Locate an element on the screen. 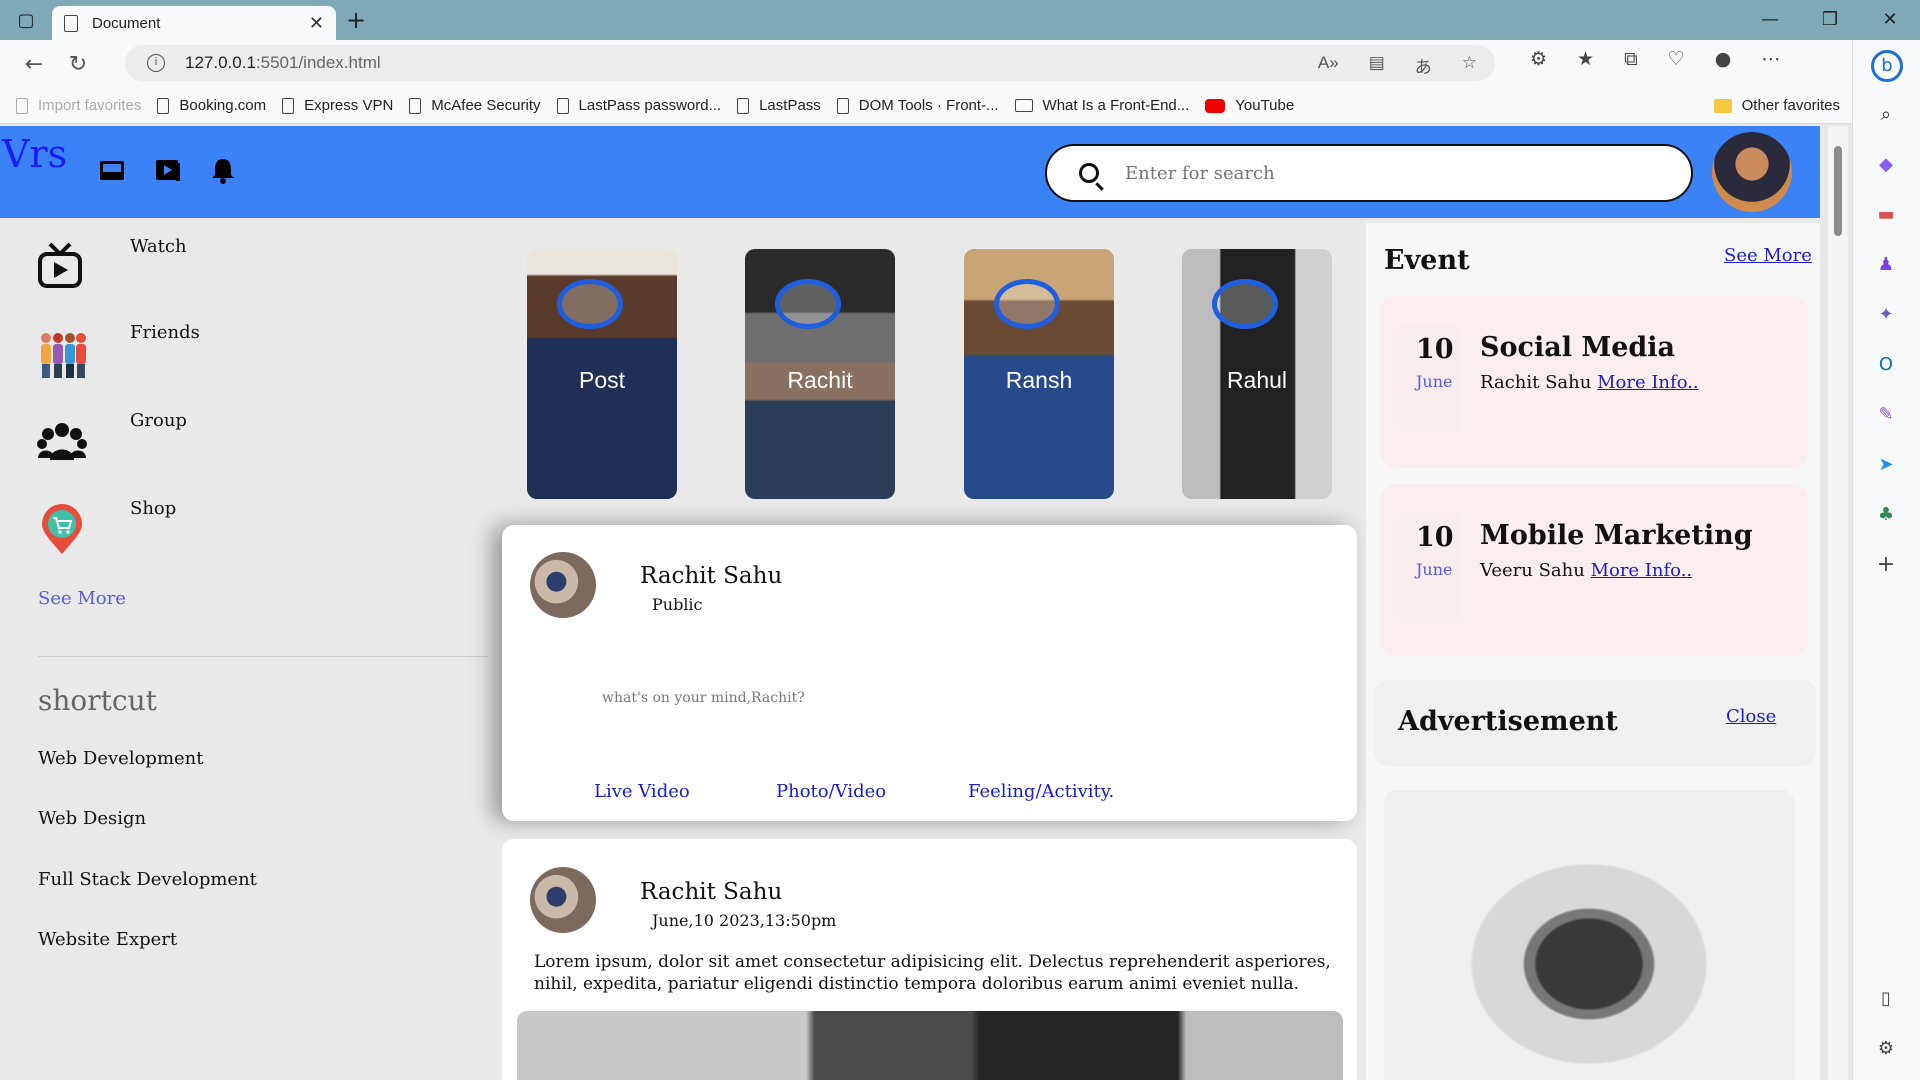  composer-avatar is located at coordinates (563, 585).